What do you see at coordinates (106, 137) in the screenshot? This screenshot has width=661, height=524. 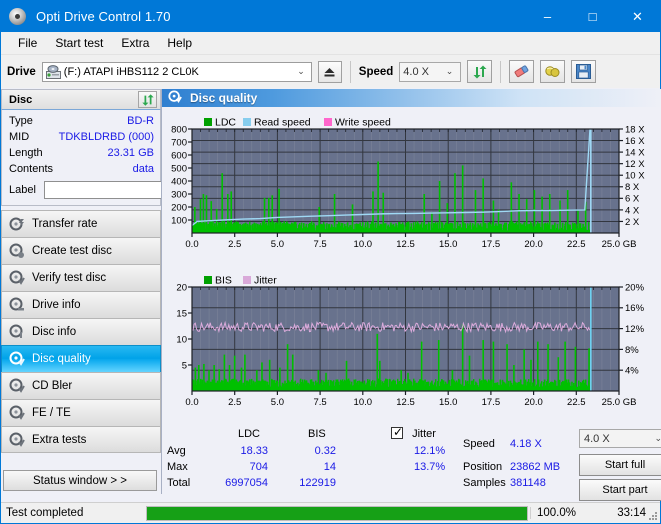 I see `disc-mid-value: TDKBLDRBD (000)` at bounding box center [106, 137].